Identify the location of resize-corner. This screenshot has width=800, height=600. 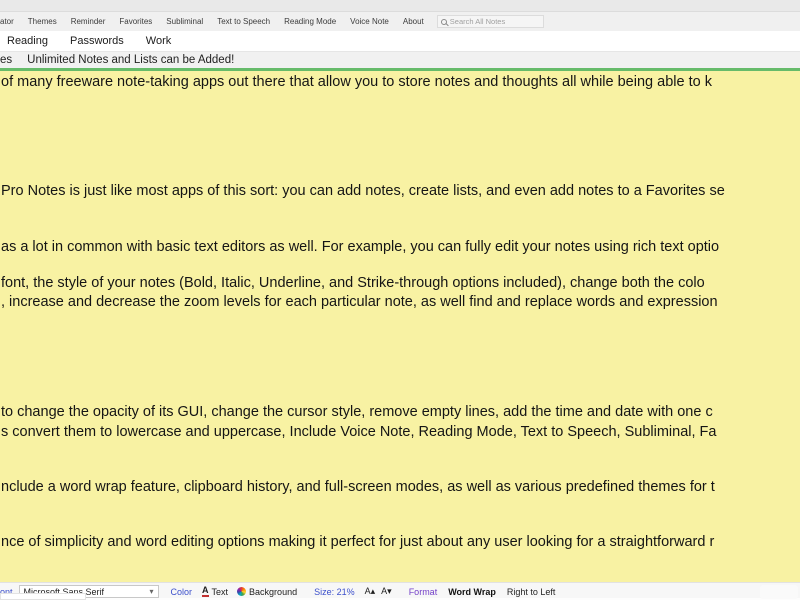
(779, 592).